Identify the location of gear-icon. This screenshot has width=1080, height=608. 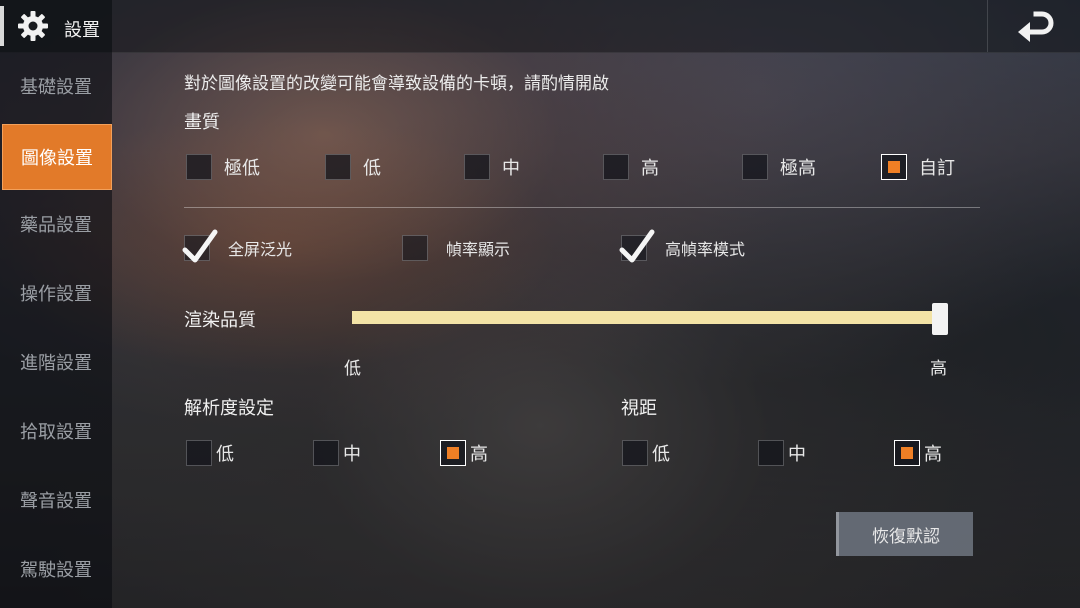
(33, 26).